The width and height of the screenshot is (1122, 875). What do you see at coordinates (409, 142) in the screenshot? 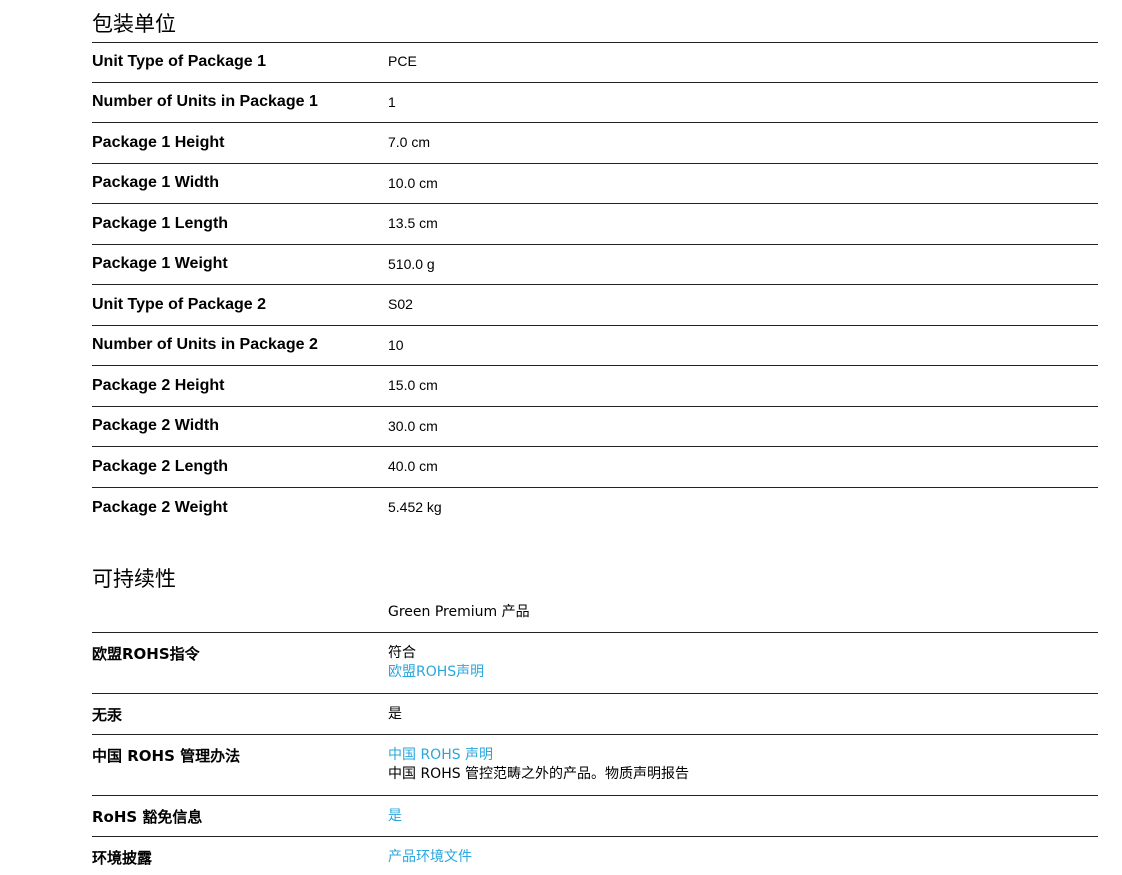
I see `row-value: 7.0 cm` at bounding box center [409, 142].